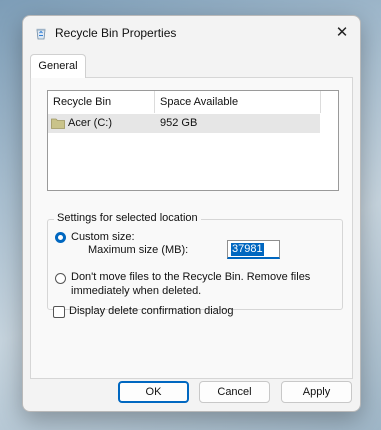 The height and width of the screenshot is (430, 381). Describe the element at coordinates (191, 33) in the screenshot. I see `title-bar: Recycle Bin Properties ✕` at that location.